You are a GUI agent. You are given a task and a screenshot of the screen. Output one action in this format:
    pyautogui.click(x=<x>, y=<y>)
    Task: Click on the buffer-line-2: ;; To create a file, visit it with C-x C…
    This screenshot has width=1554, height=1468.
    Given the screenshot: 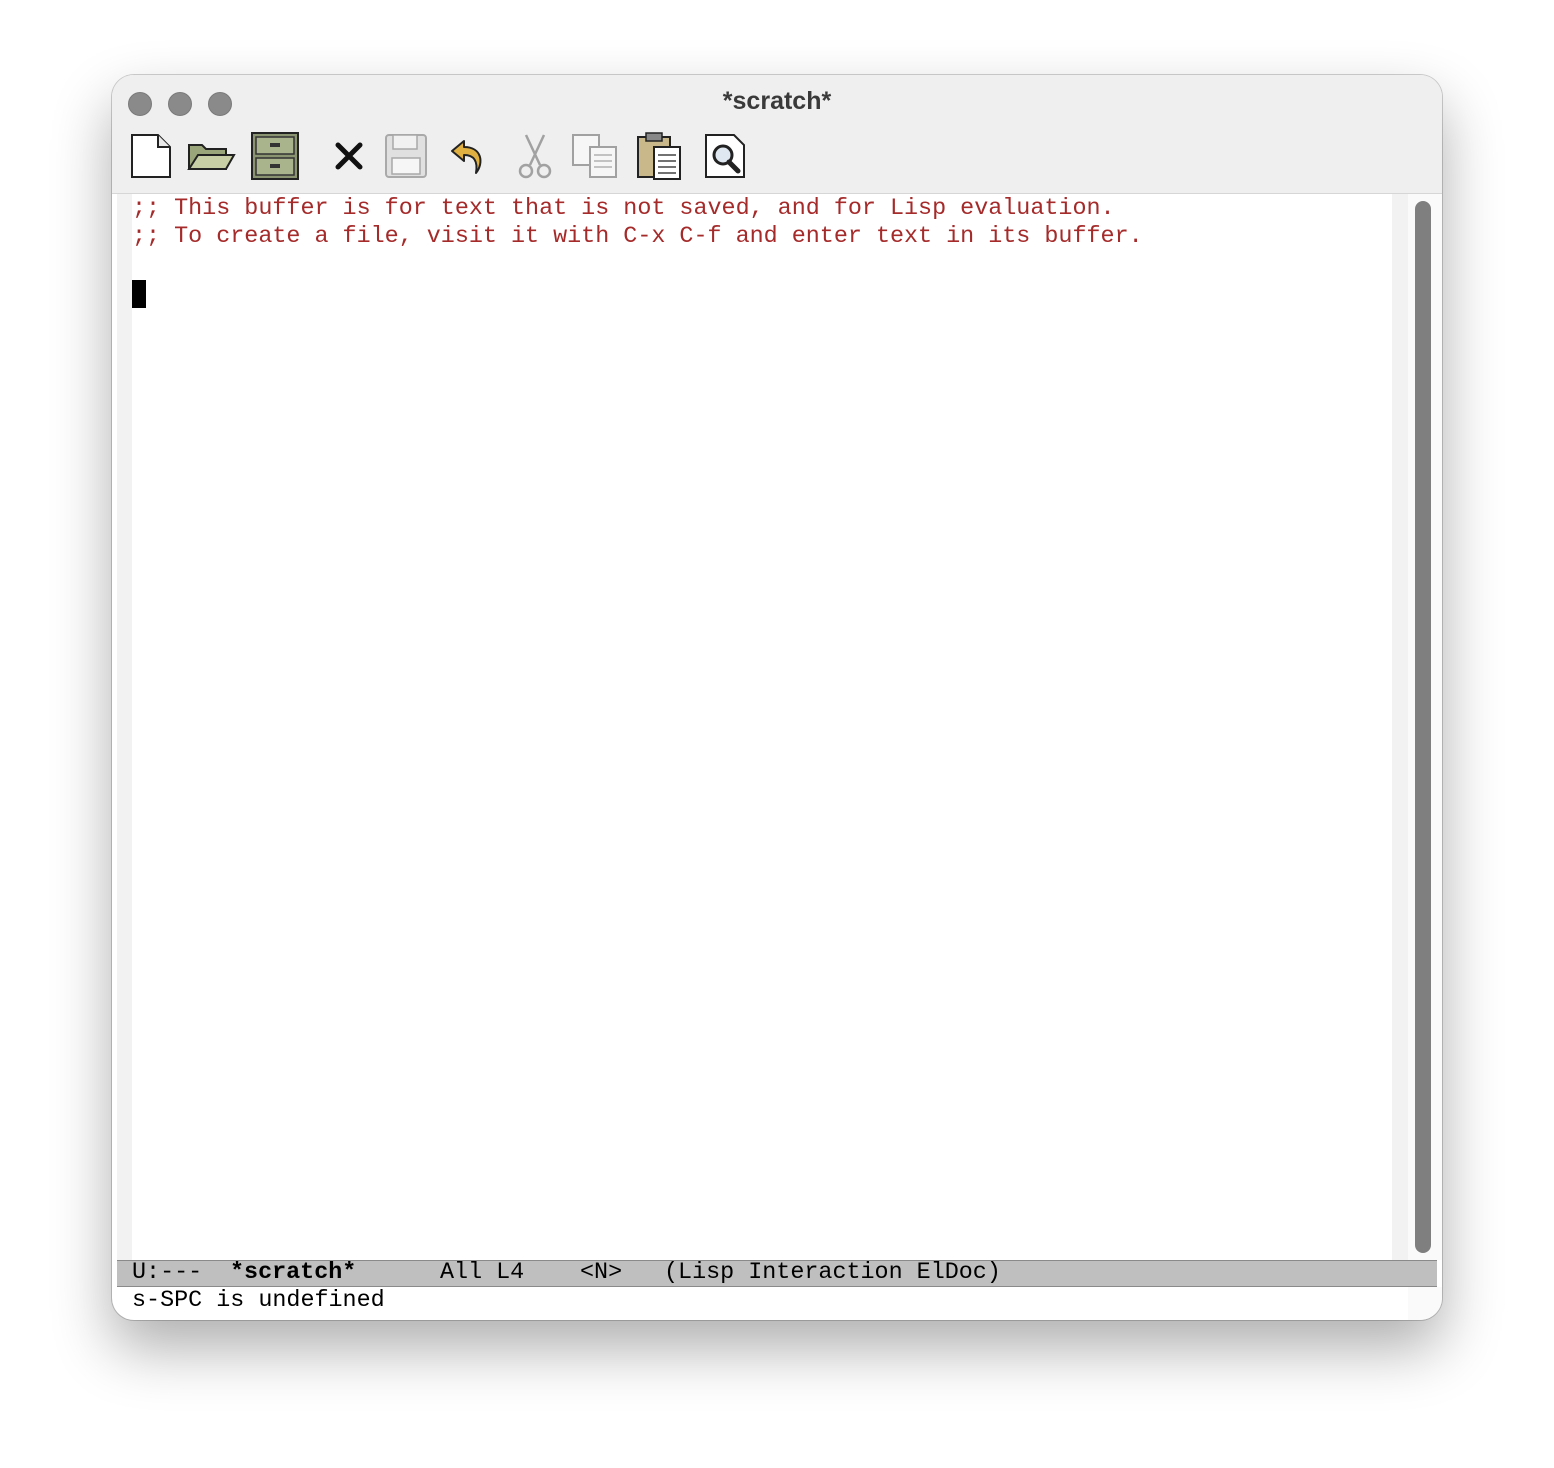 What is the action you would take?
    pyautogui.click(x=637, y=237)
    